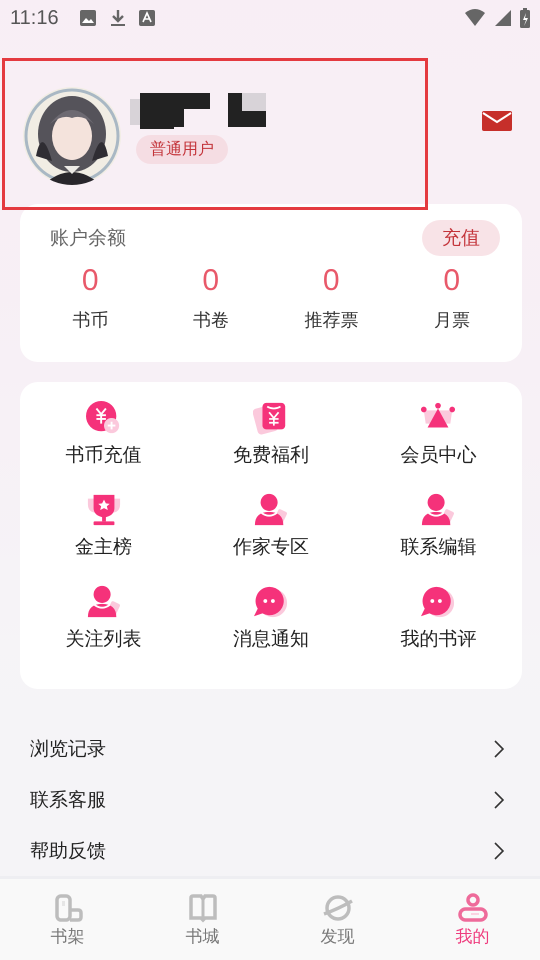  I want to click on planet-icon, so click(337, 908).